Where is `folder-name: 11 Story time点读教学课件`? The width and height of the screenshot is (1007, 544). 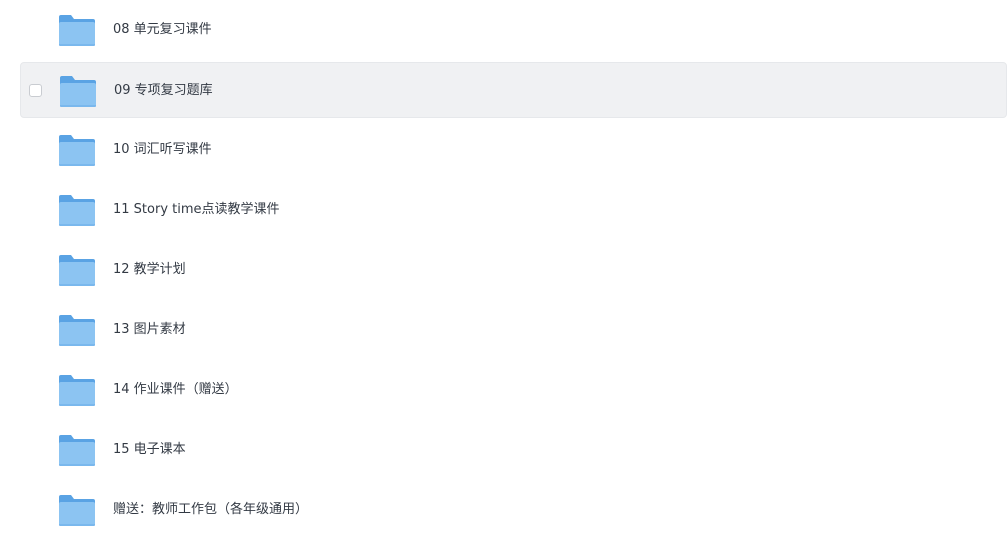
folder-name: 11 Story time点读教学课件 is located at coordinates (196, 210).